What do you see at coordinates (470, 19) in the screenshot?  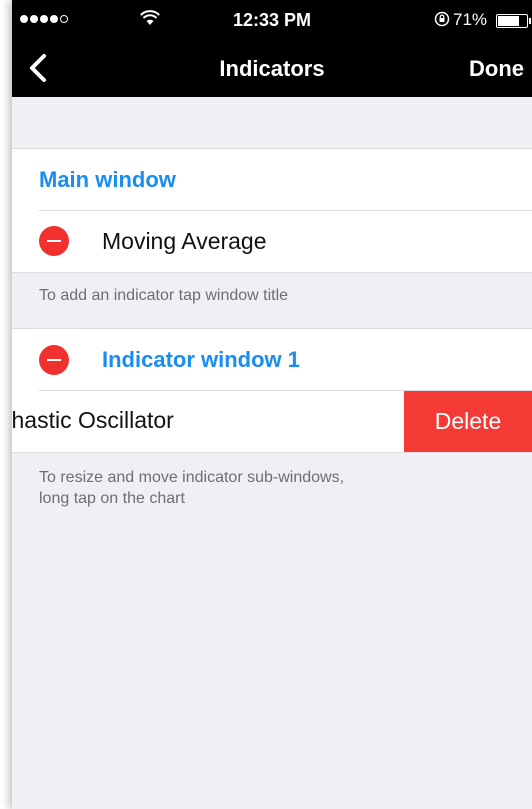 I see `battery-percent: 71%` at bounding box center [470, 19].